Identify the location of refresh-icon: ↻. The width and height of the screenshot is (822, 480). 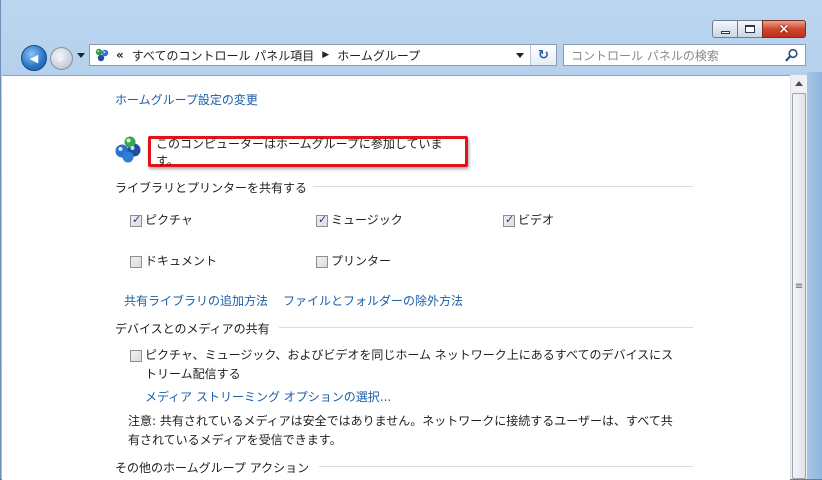
(543, 55).